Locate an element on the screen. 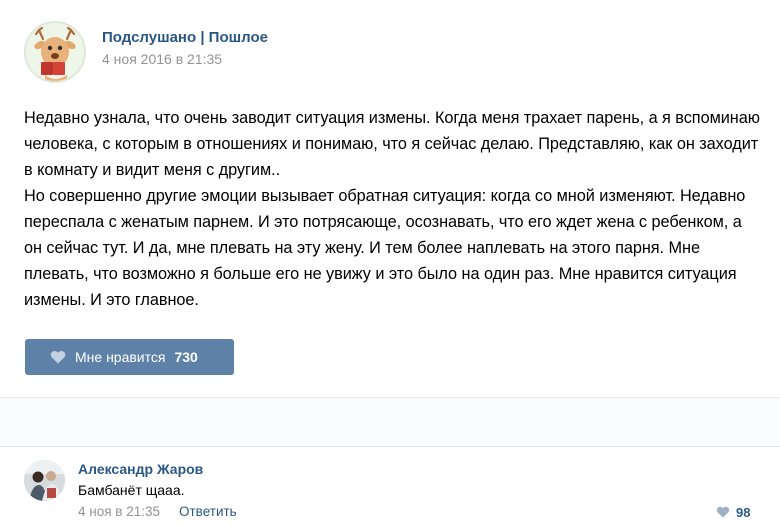 This screenshot has width=780, height=526. comment-author-avatar is located at coordinates (44, 480).